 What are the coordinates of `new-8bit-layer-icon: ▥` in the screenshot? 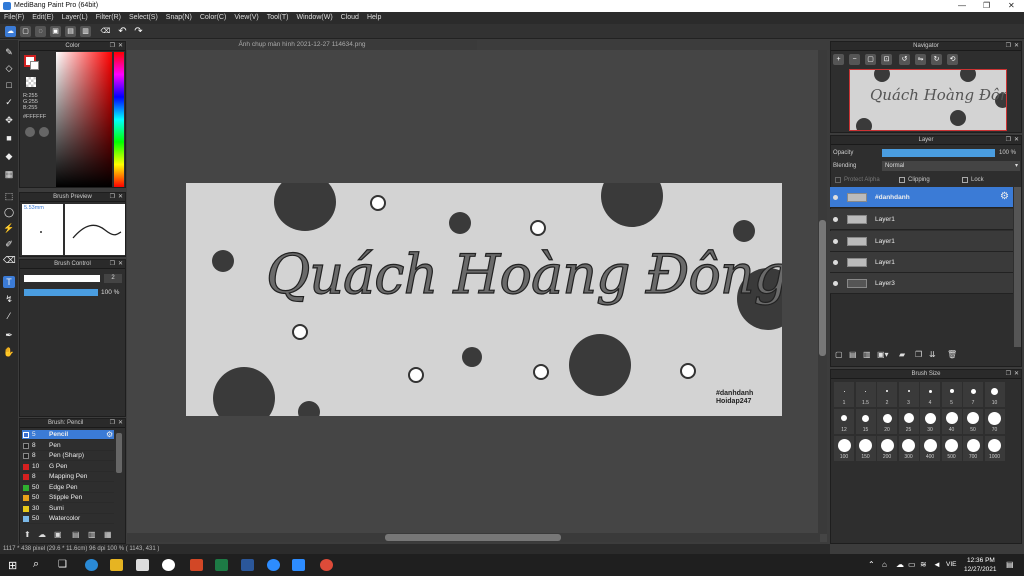 It's located at (867, 354).